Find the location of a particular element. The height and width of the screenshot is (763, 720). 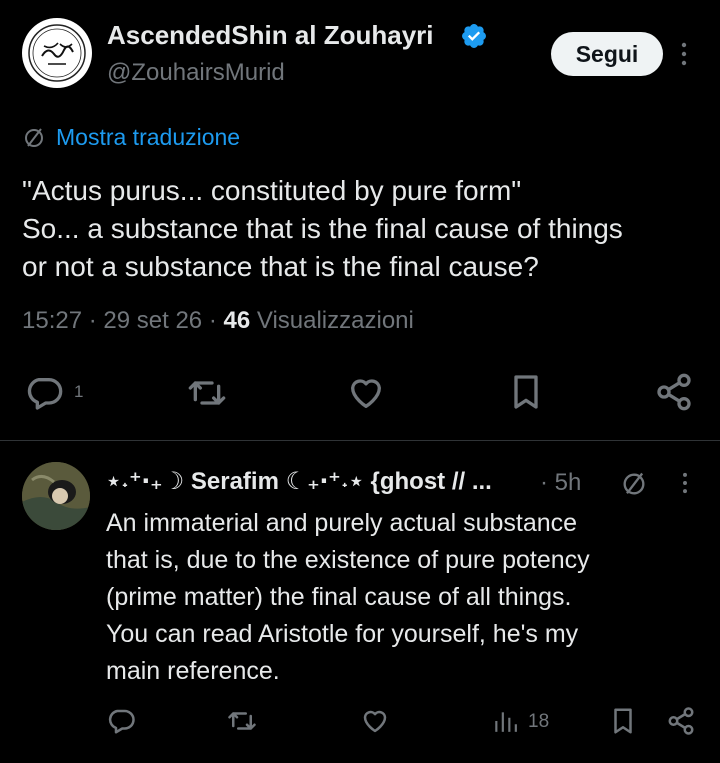

translate-link: Mostra traduzione is located at coordinates (131, 137).